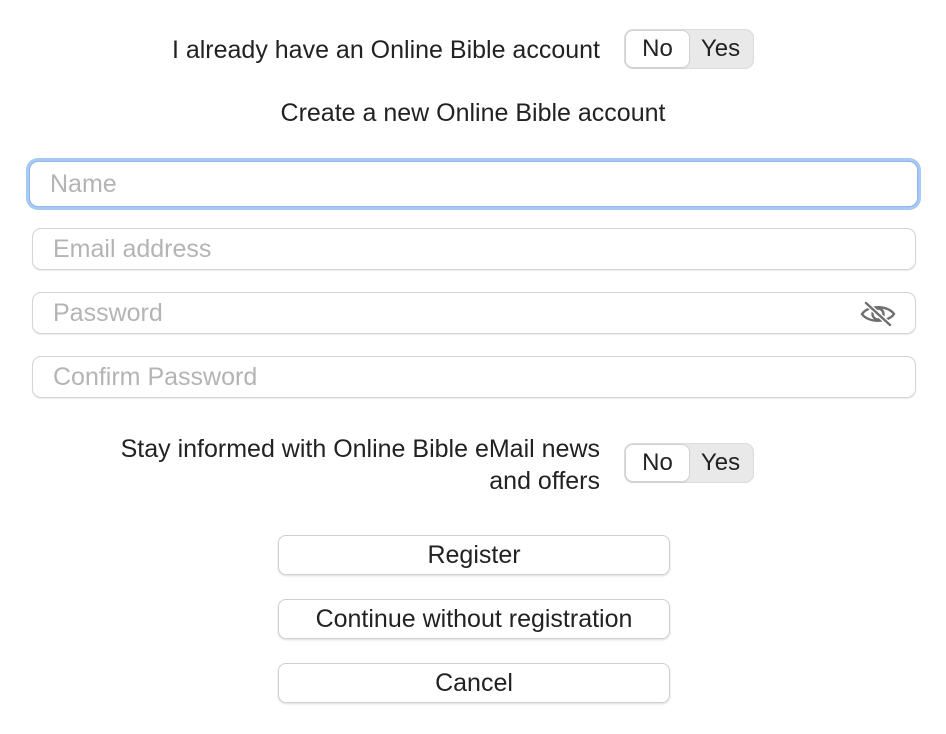 The image size is (946, 734). I want to click on confirm-password-field-container, so click(474, 377).